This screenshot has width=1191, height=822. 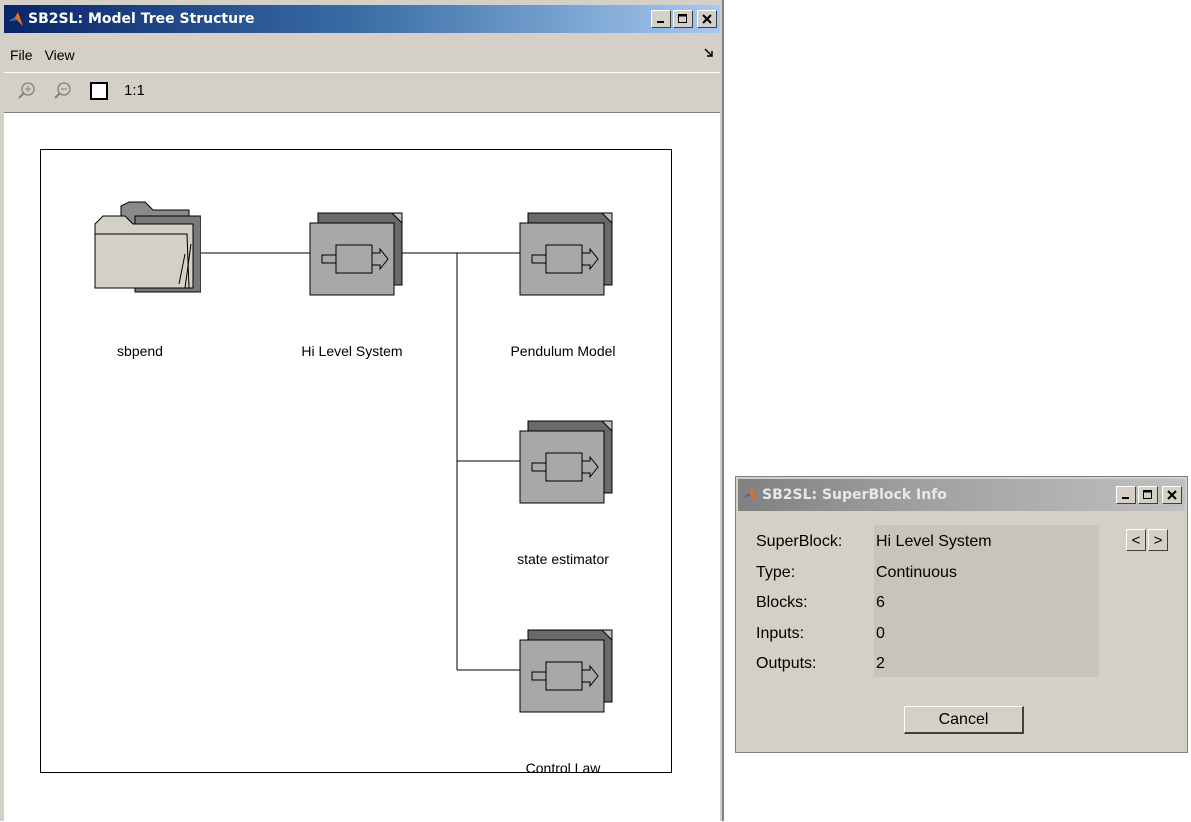 What do you see at coordinates (563, 768) in the screenshot?
I see `node-label-control-law: Control Law` at bounding box center [563, 768].